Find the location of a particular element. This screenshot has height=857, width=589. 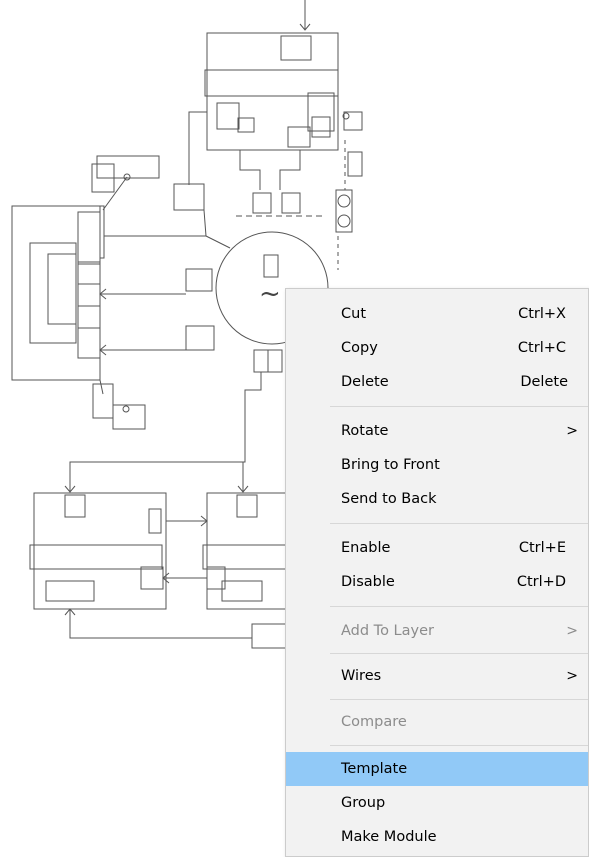

menu-item-compare: Compare is located at coordinates (437, 722).